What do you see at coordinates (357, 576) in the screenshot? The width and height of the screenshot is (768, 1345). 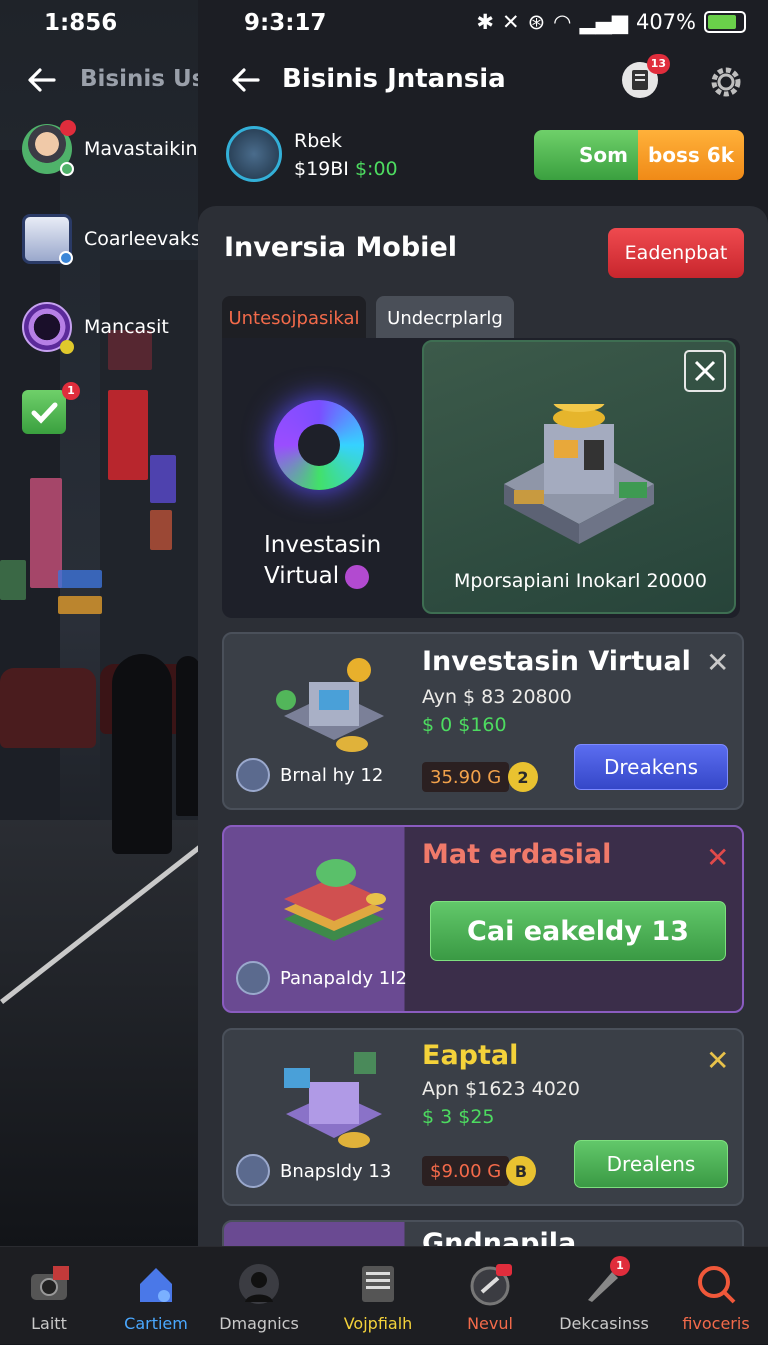 I see `coin-icon` at bounding box center [357, 576].